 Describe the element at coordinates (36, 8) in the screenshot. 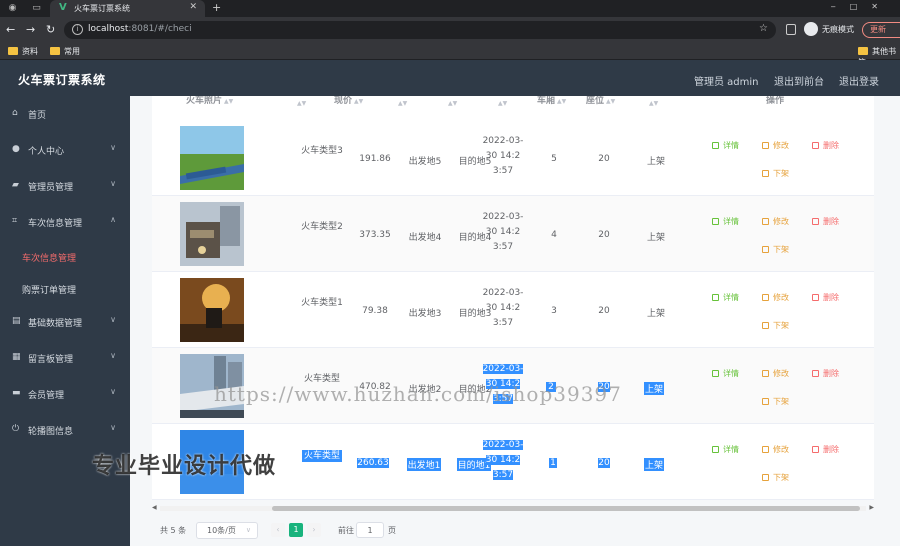

I see `tab-search-icon: ▭` at that location.